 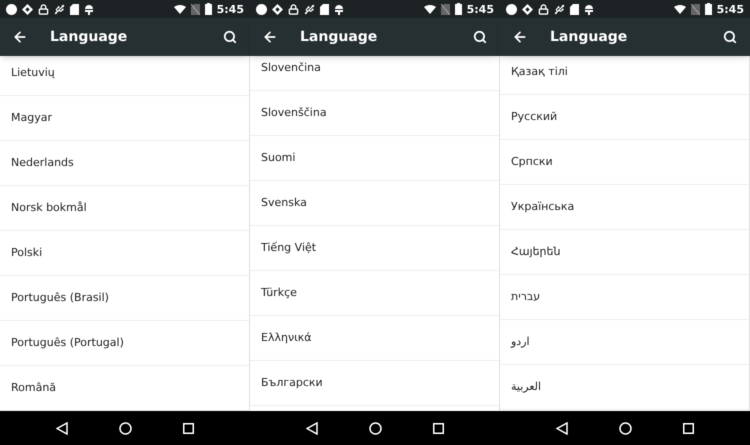 I want to click on language-item: Tiếng Việt, so click(x=374, y=248).